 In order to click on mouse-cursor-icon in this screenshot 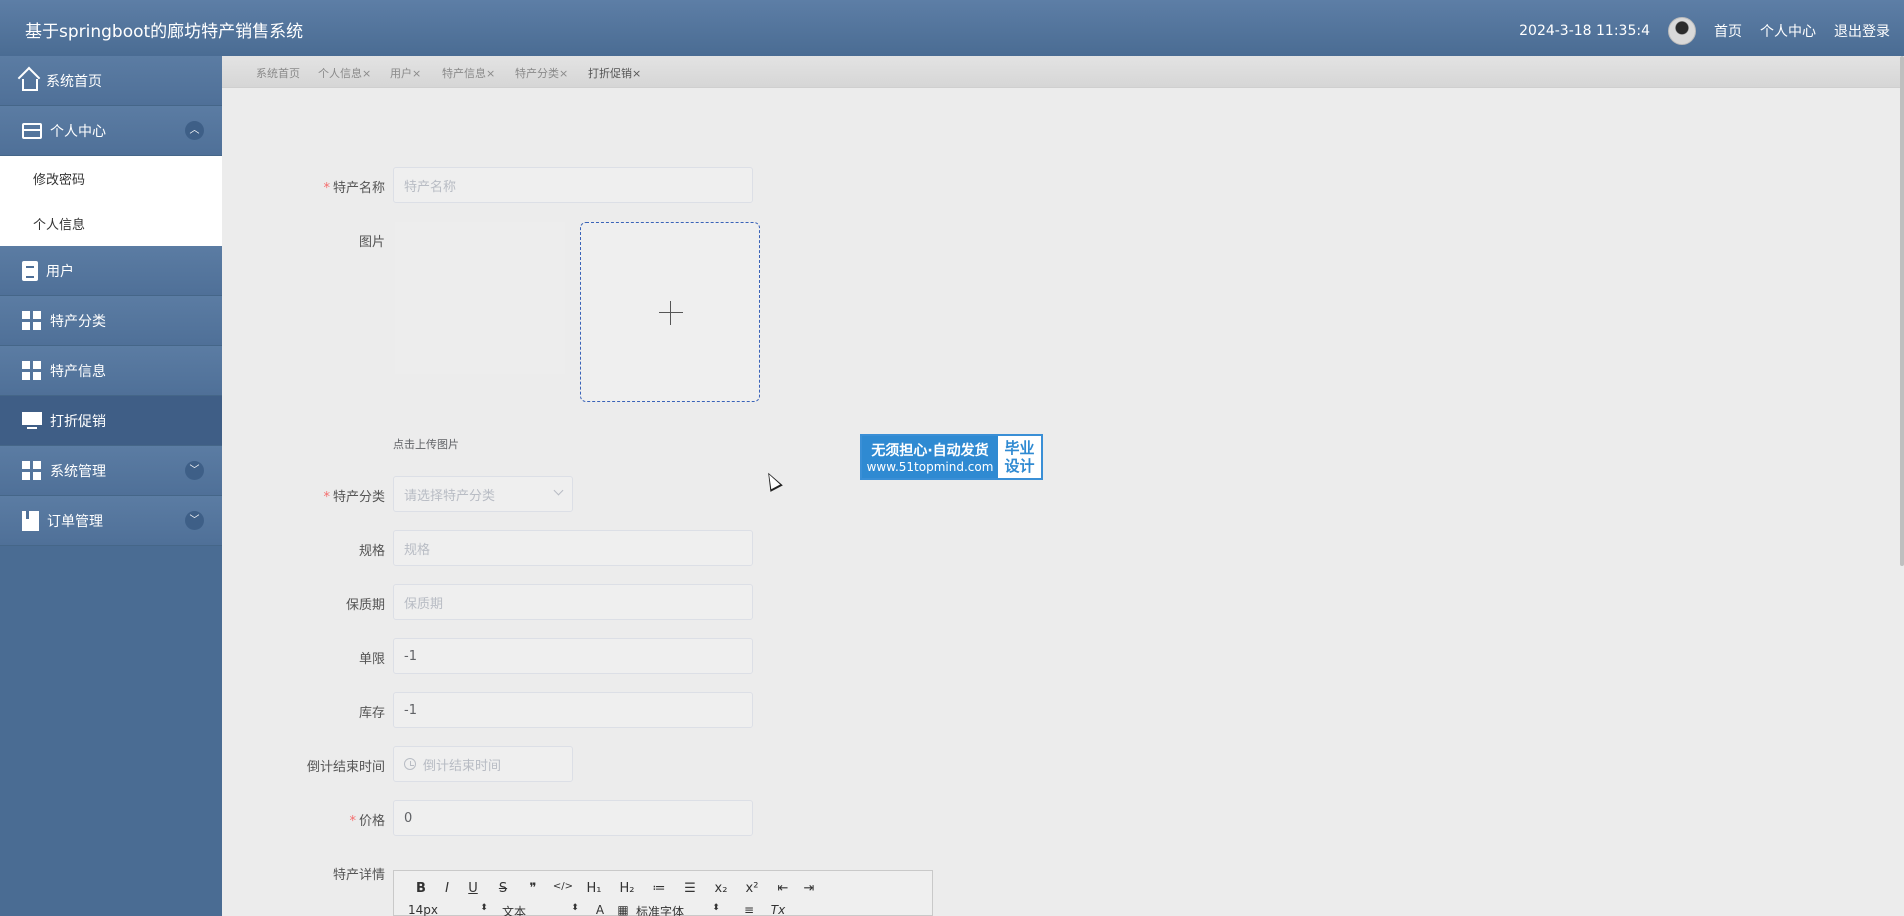, I will do `click(772, 480)`.